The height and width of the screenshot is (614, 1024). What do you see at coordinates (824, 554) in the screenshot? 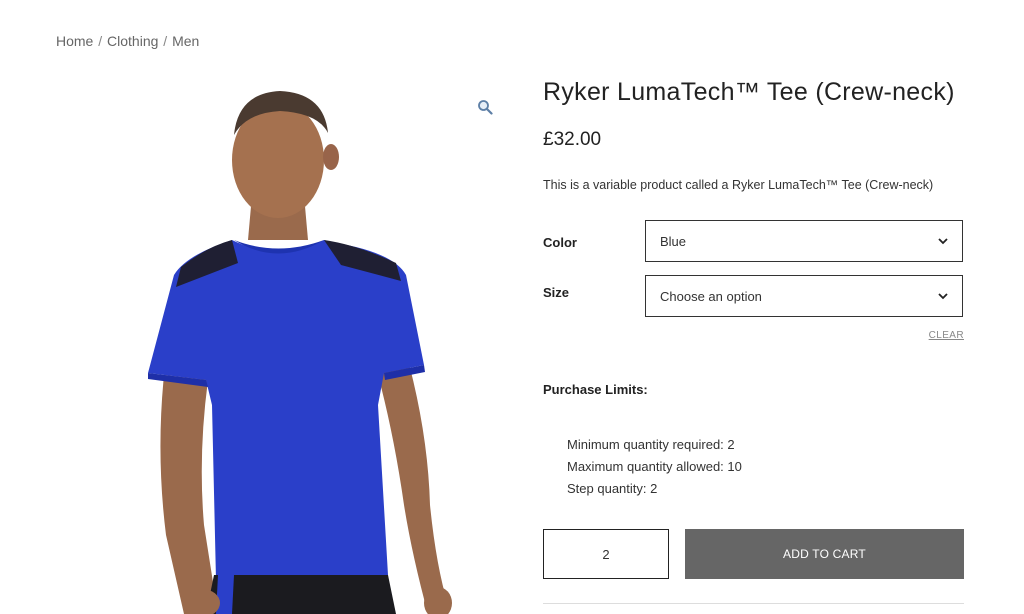
I see `add-to-cart-button: ADD TO CART` at bounding box center [824, 554].